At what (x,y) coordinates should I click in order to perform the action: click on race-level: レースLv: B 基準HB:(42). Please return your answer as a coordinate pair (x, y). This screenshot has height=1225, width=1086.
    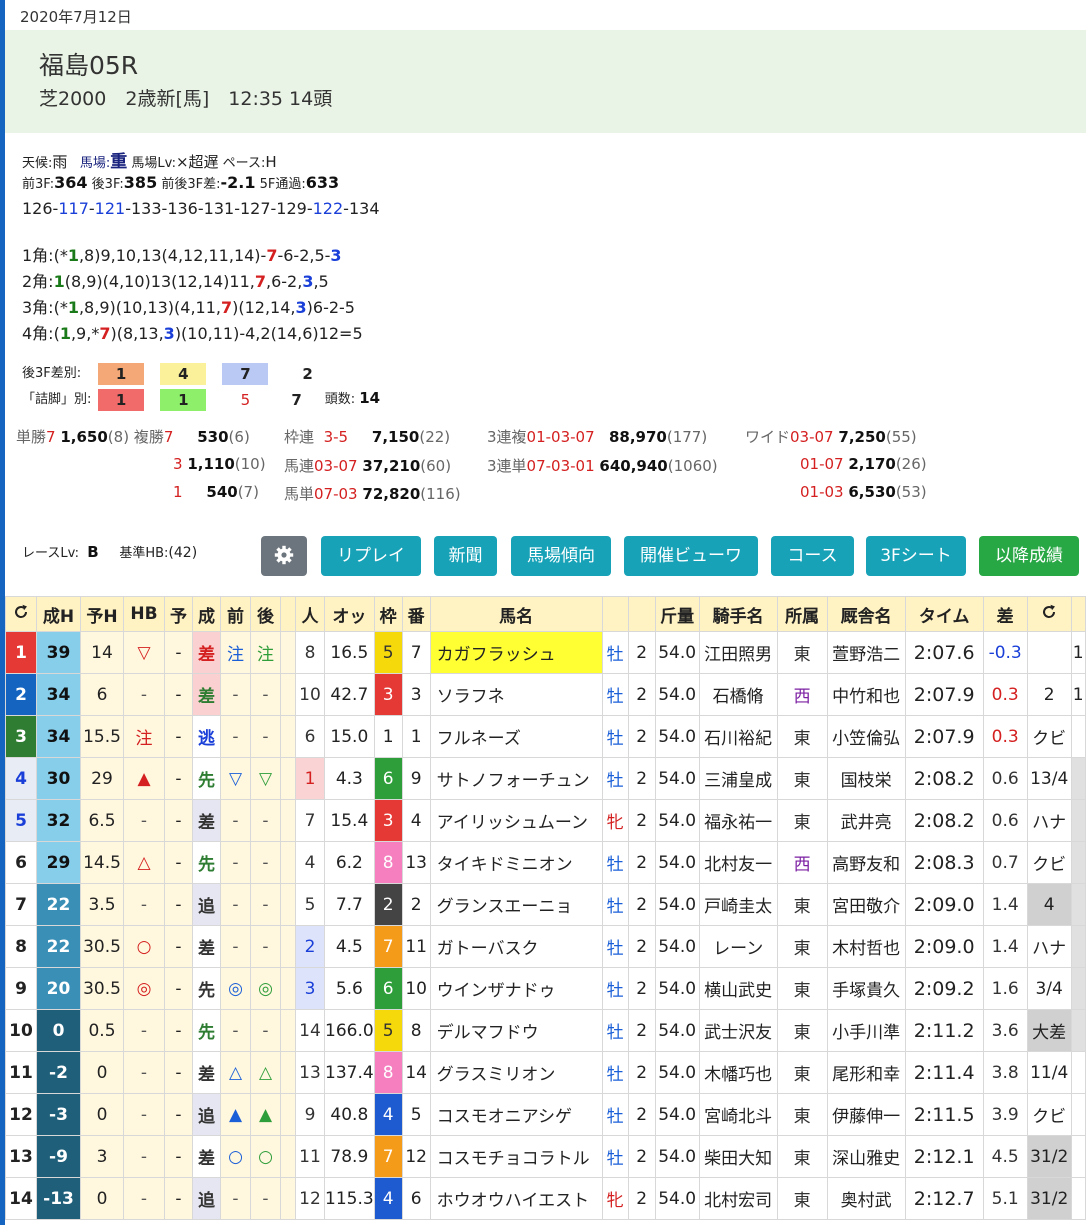
    Looking at the image, I should click on (110, 552).